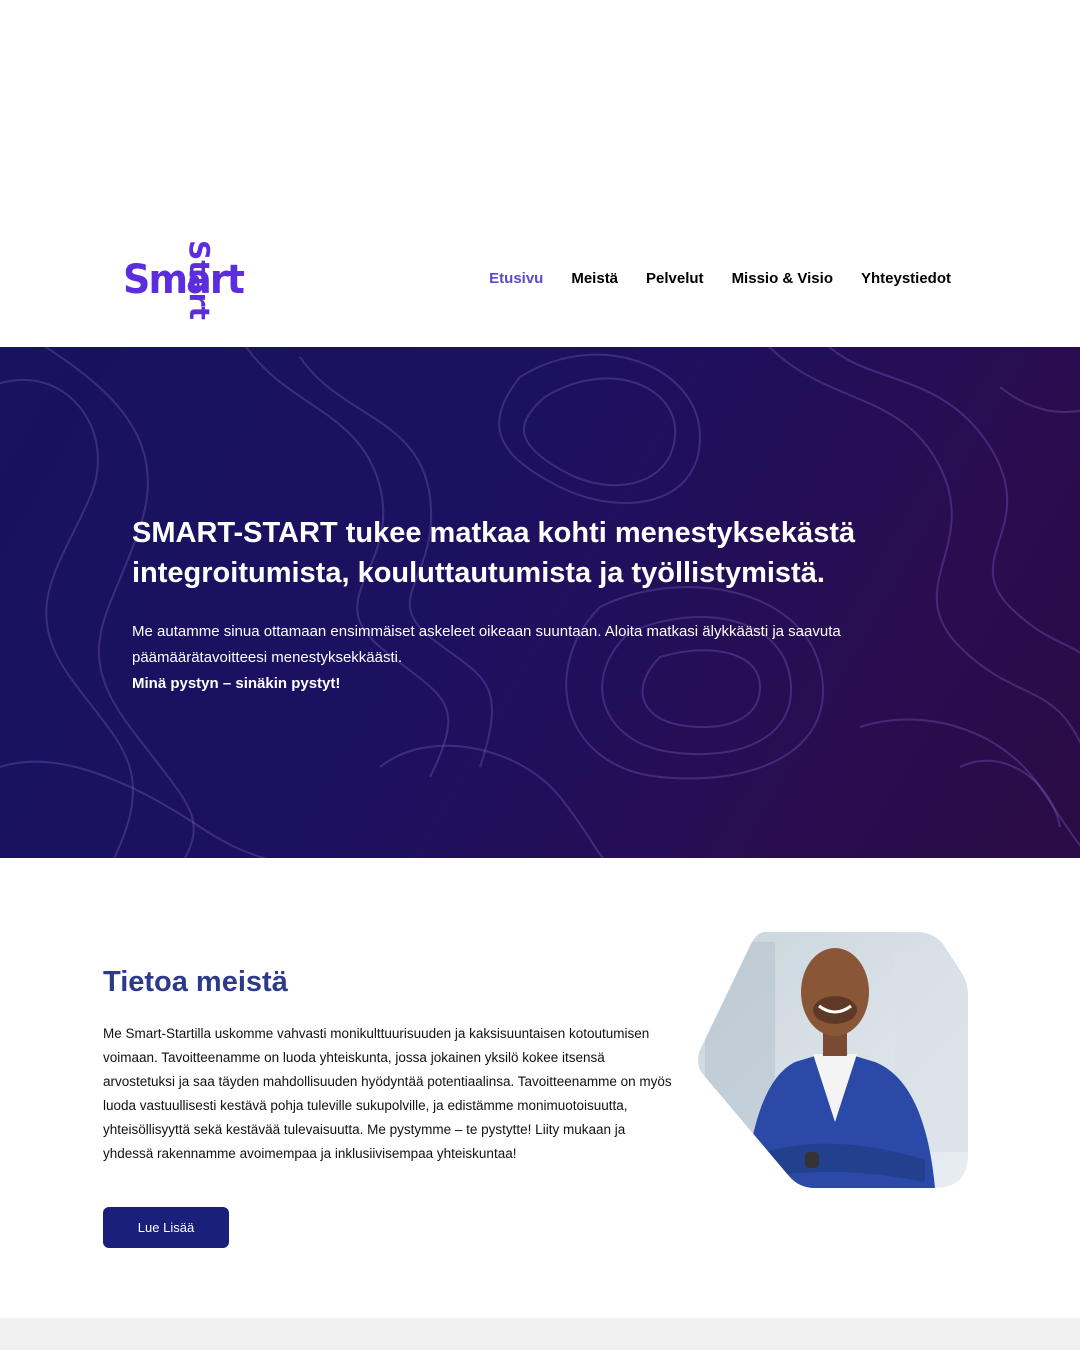 The height and width of the screenshot is (1350, 1080). What do you see at coordinates (236, 683) in the screenshot?
I see `hero-slogan: Minä pystyn – sinäkin pystyt!` at bounding box center [236, 683].